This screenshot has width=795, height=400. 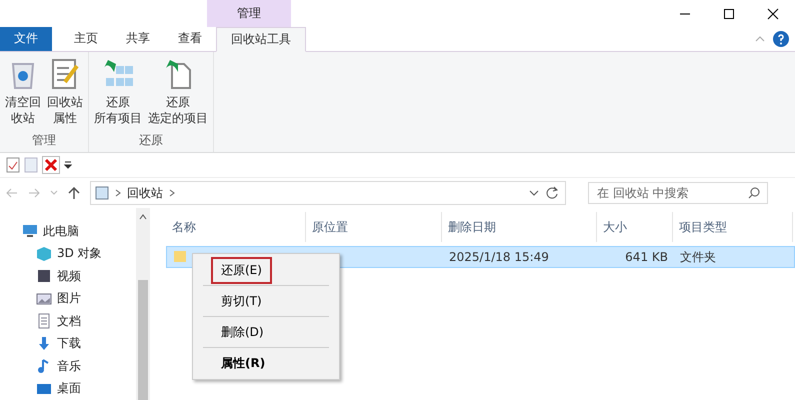 I want to click on address-bar: 回收站, so click(x=328, y=193).